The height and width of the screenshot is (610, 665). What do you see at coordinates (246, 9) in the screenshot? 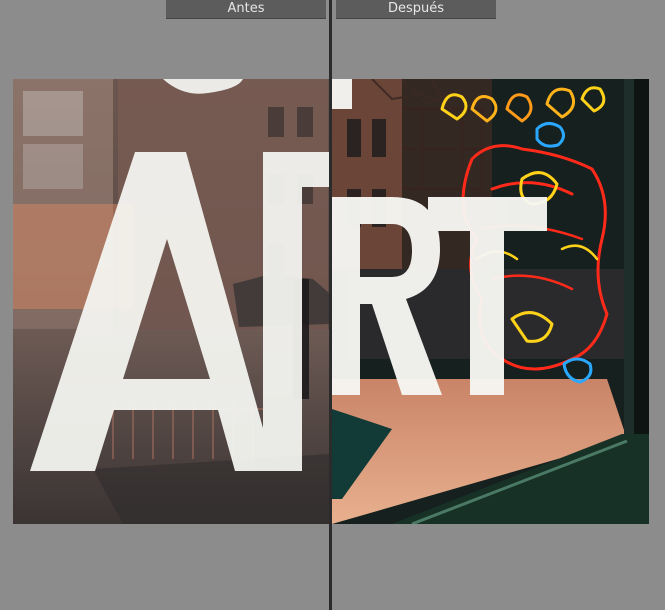
I see `before-label: Antes` at bounding box center [246, 9].